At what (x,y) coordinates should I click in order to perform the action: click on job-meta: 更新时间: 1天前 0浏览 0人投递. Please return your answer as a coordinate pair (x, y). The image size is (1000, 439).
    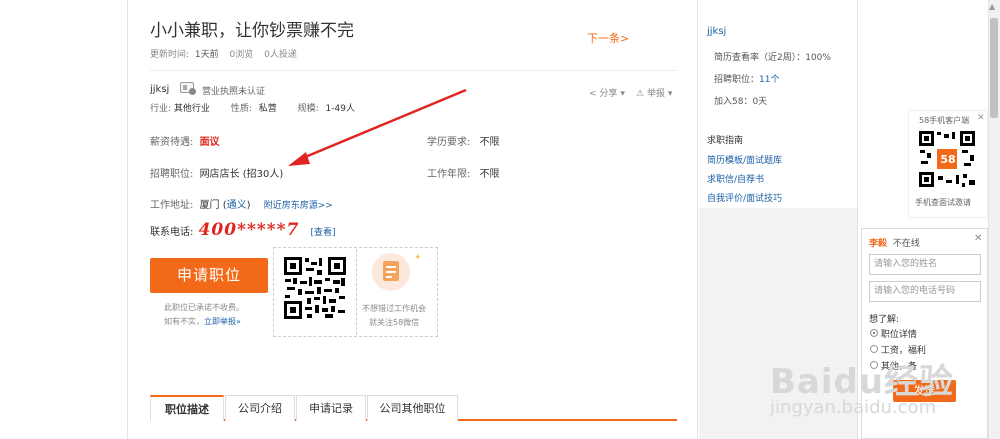
    Looking at the image, I should click on (223, 53).